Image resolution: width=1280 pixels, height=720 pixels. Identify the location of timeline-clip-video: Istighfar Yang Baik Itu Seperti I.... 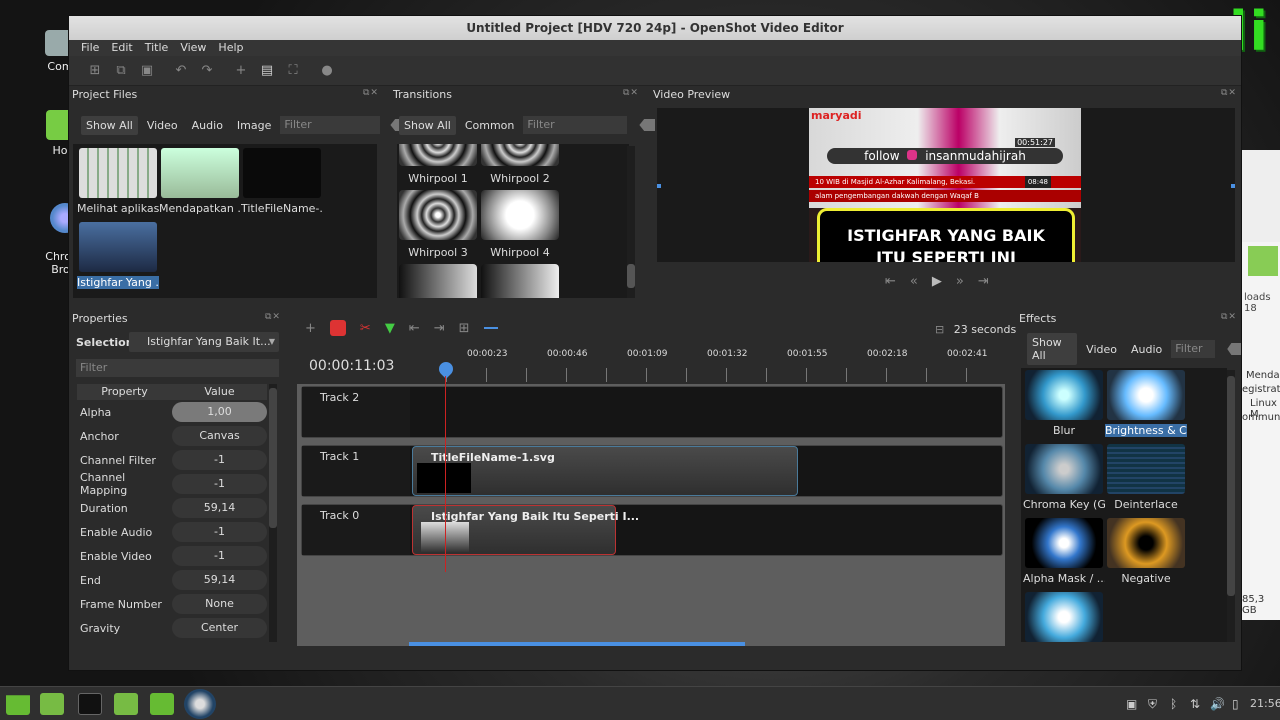
(525, 530).